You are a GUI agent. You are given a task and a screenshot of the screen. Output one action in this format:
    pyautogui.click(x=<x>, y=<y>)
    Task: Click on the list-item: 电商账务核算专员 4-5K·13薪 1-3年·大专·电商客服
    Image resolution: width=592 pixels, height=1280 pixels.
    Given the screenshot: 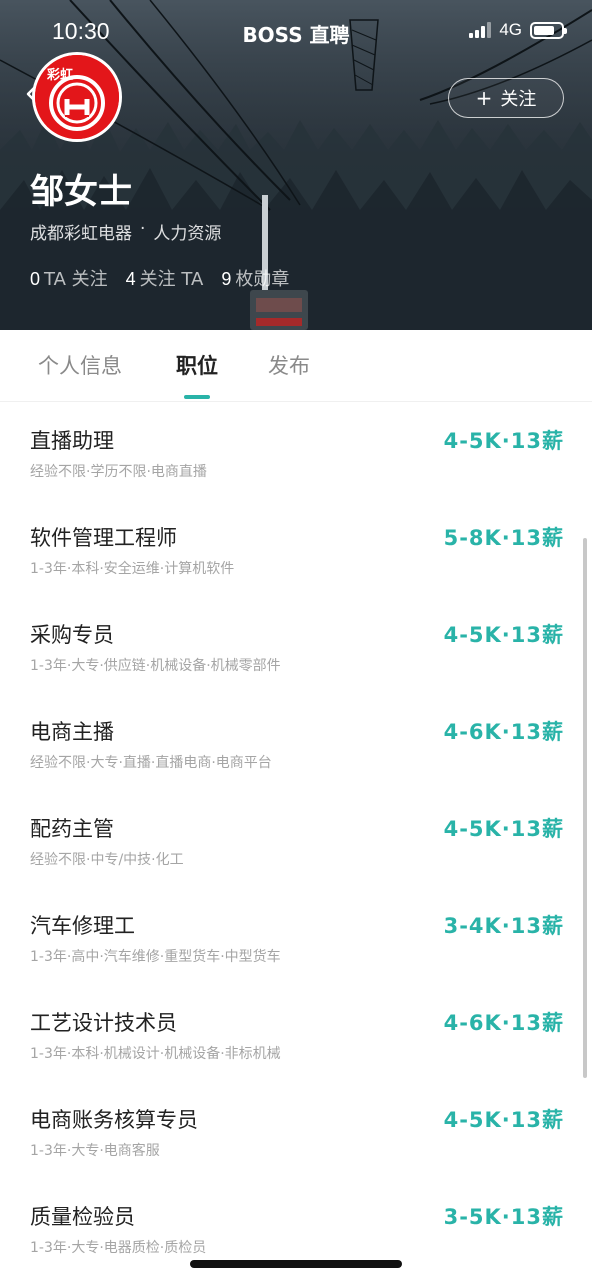 What is the action you would take?
    pyautogui.click(x=296, y=1130)
    